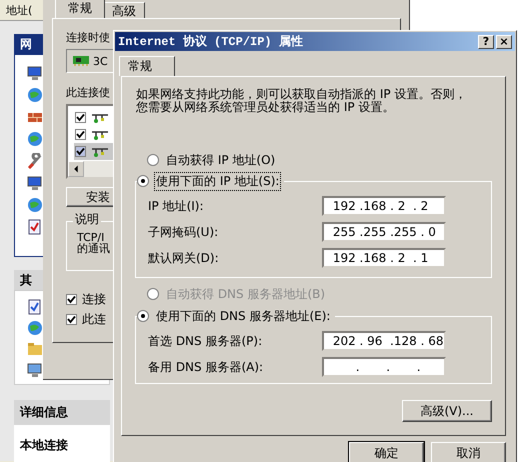 The width and height of the screenshot is (523, 462). I want to click on connect-using-label: 连接时使, so click(88, 37).